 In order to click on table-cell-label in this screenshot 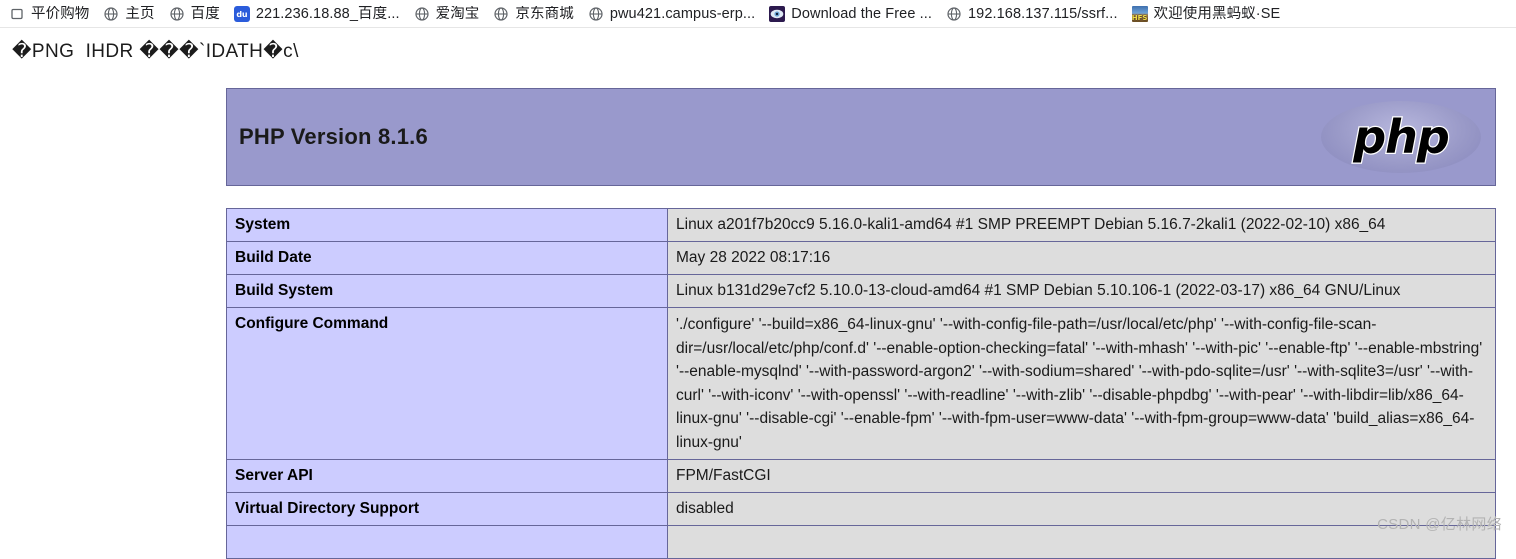, I will do `click(447, 542)`.